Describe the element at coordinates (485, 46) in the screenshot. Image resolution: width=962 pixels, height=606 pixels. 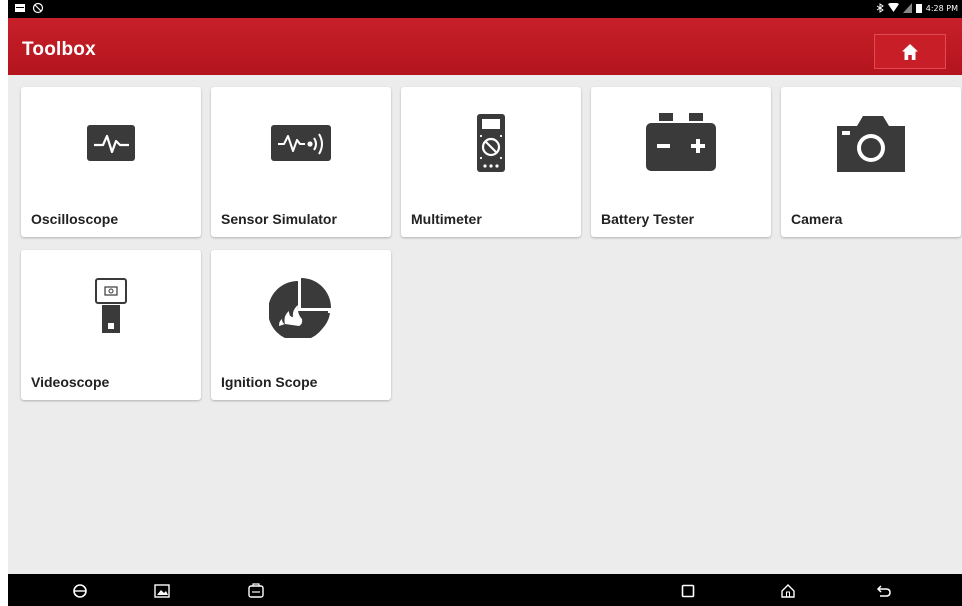
I see `app-header: Toolbox` at that location.